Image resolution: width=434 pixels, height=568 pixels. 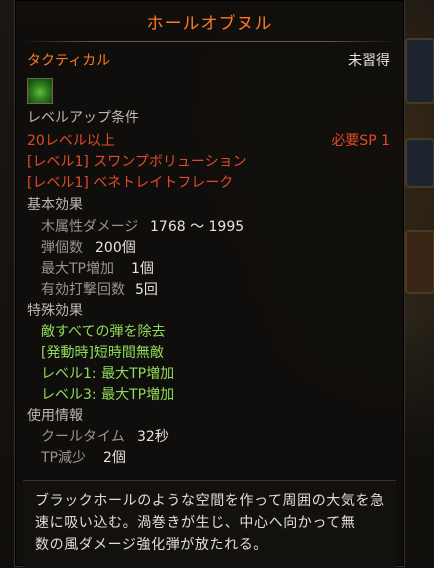 What do you see at coordinates (83, 290) in the screenshot?
I see `stat-label: 有効打撃回数` at bounding box center [83, 290].